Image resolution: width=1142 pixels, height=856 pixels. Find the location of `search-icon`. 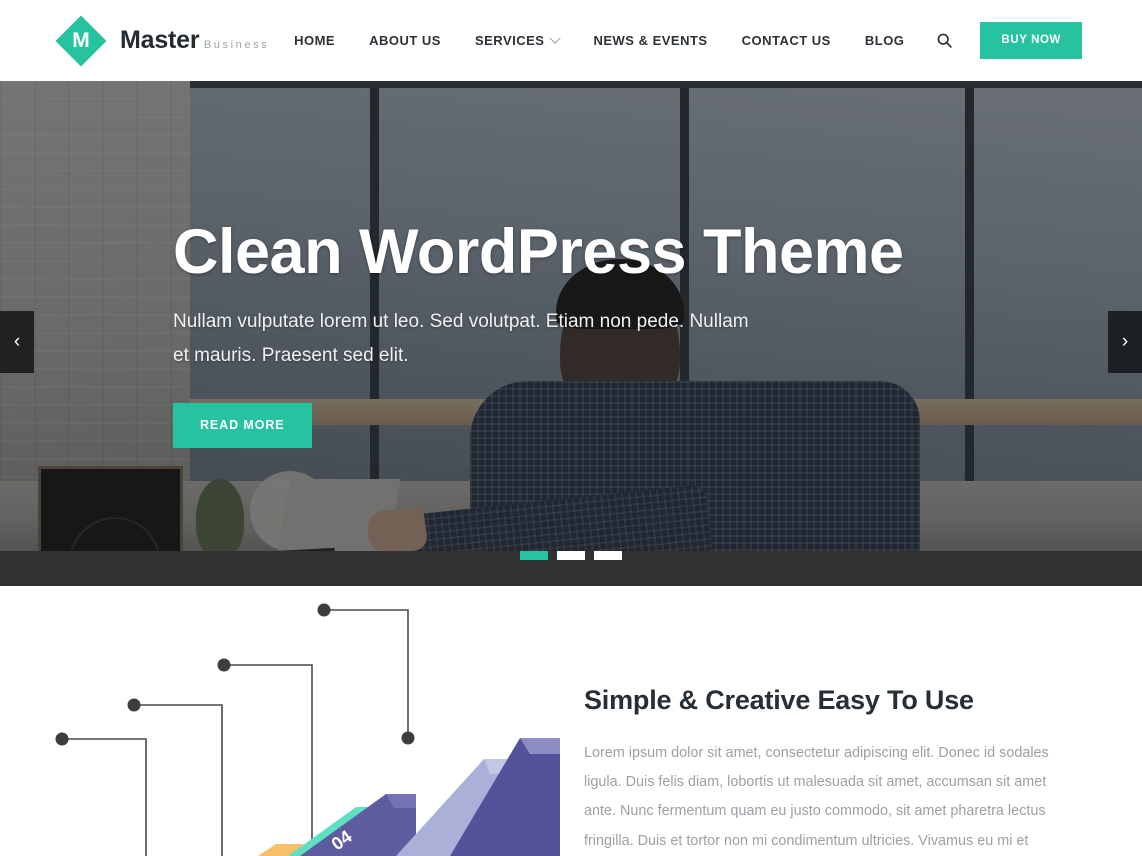

search-icon is located at coordinates (945, 40).